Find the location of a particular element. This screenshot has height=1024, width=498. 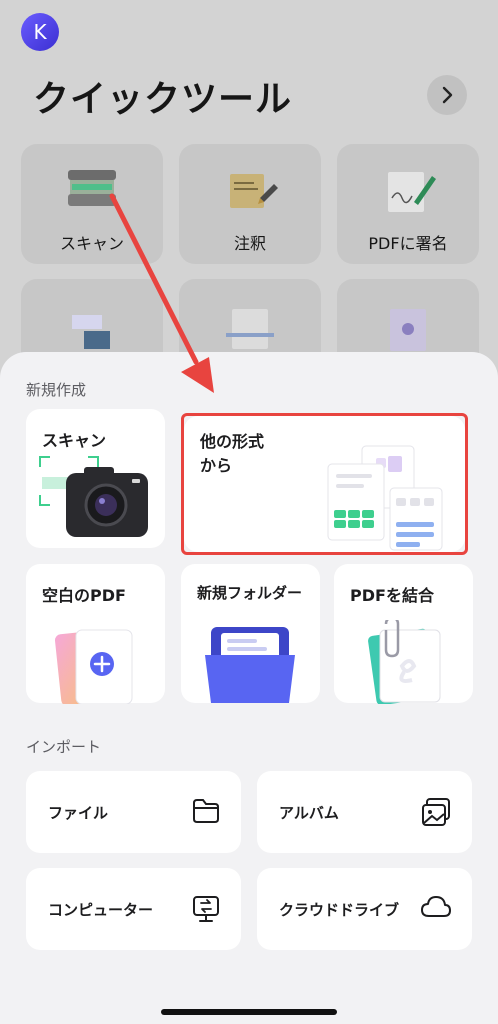

import-section-label: インポート is located at coordinates (64, 747).